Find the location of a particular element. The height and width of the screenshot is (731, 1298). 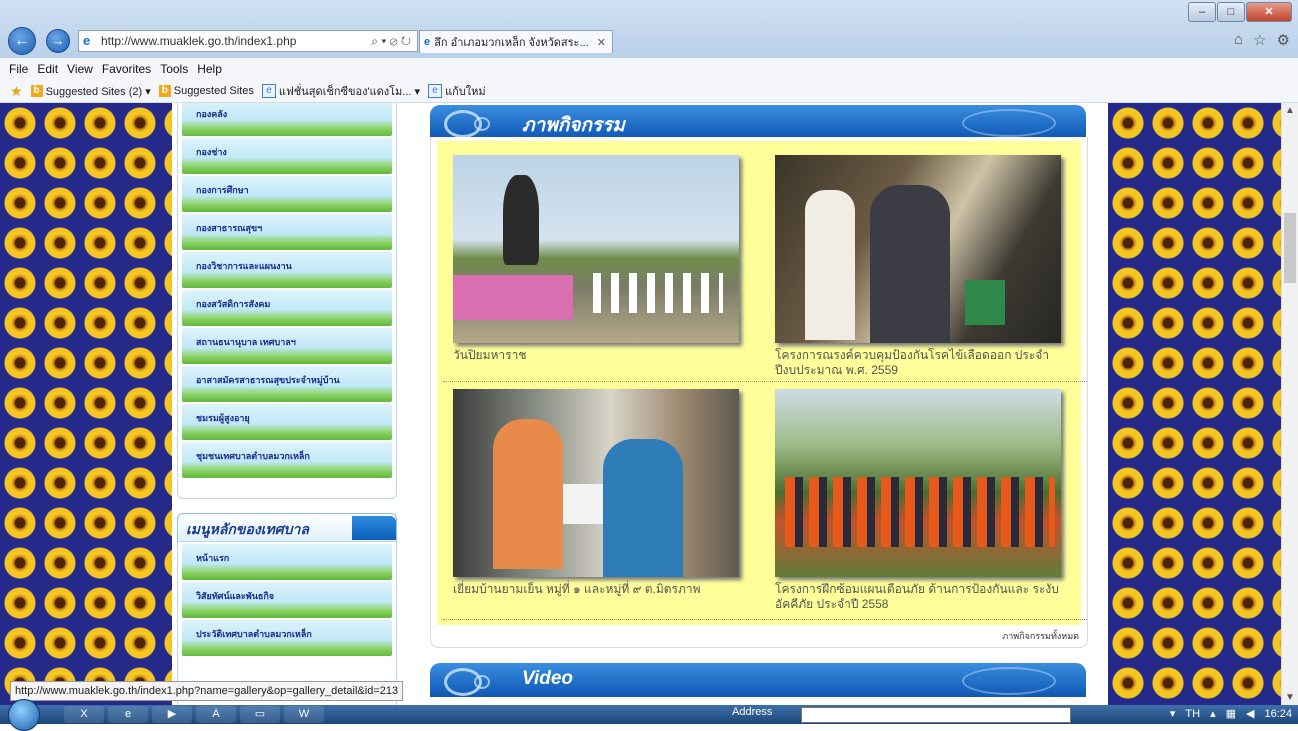

start-button is located at coordinates (24, 715).